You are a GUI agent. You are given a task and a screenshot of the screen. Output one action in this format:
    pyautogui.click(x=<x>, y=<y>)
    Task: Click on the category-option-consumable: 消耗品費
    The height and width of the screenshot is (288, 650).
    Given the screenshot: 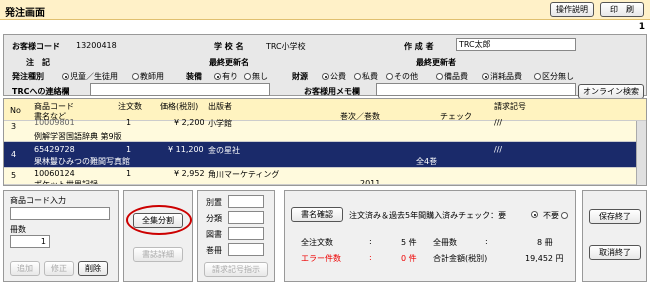 What is the action you would take?
    pyautogui.click(x=502, y=76)
    